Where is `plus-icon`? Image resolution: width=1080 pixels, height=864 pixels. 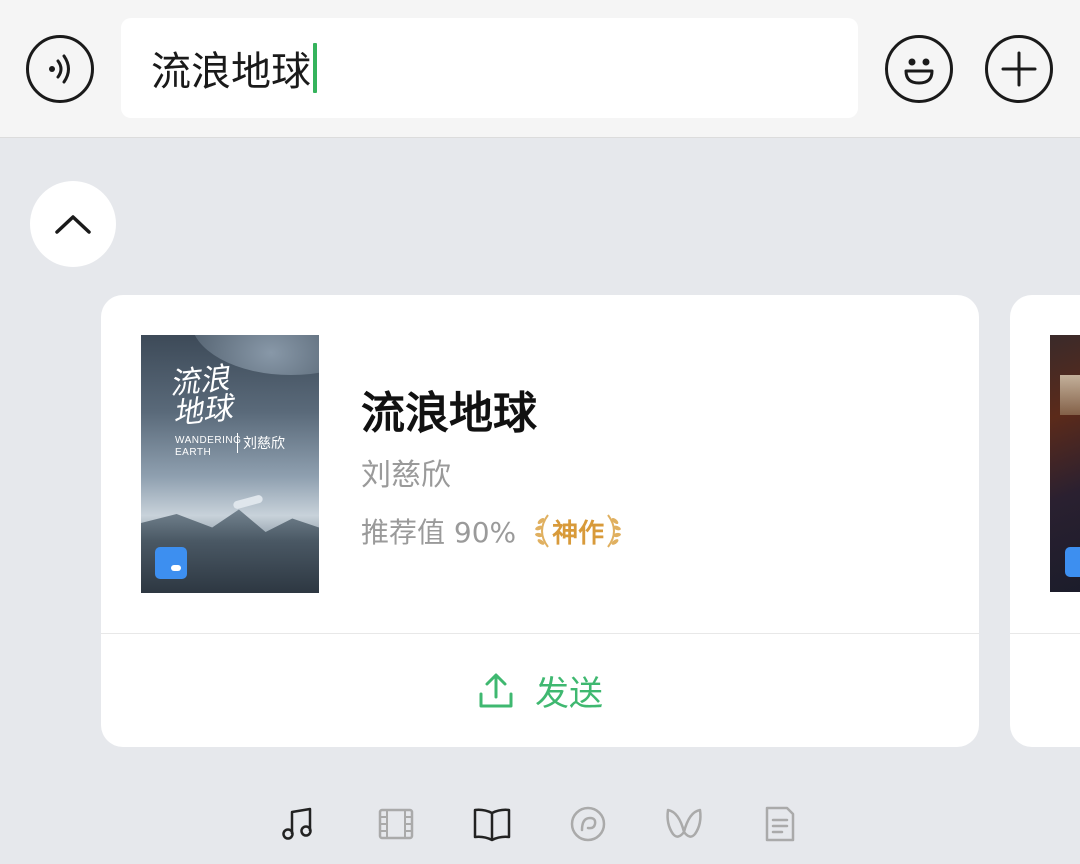 plus-icon is located at coordinates (1019, 69).